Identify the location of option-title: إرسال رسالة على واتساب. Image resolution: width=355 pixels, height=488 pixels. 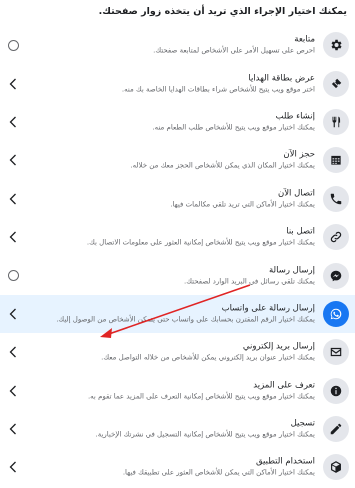
(268, 308).